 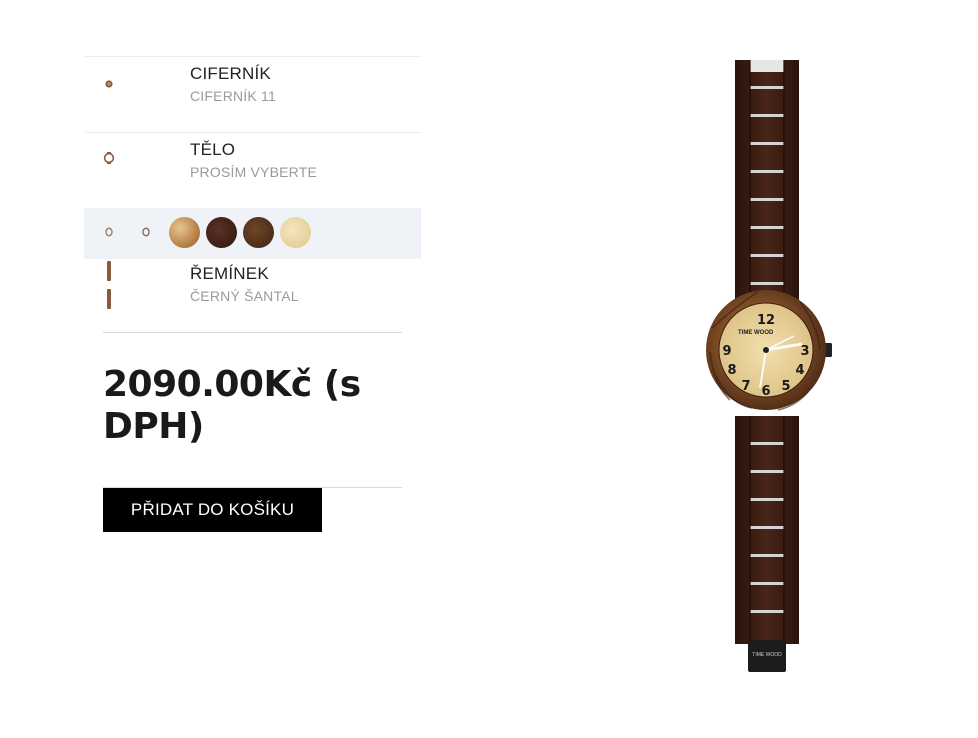 What do you see at coordinates (258, 232) in the screenshot?
I see `swatch-walnut` at bounding box center [258, 232].